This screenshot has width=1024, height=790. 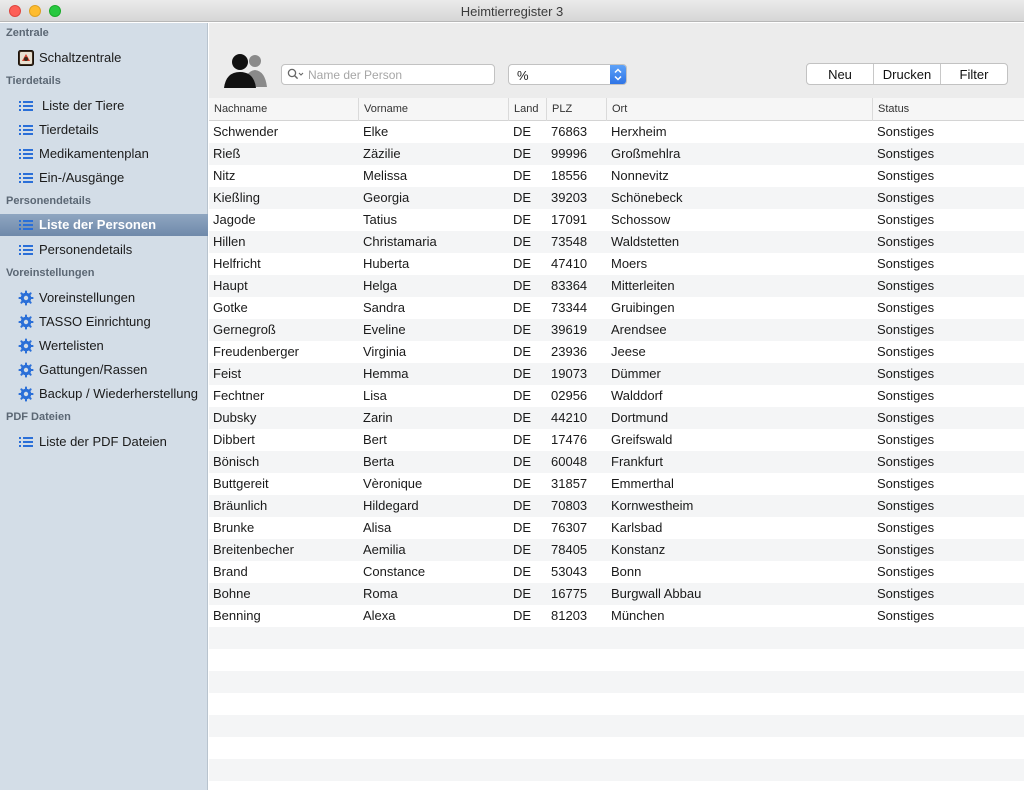 I want to click on column-header-plz: PLZ, so click(x=576, y=109).